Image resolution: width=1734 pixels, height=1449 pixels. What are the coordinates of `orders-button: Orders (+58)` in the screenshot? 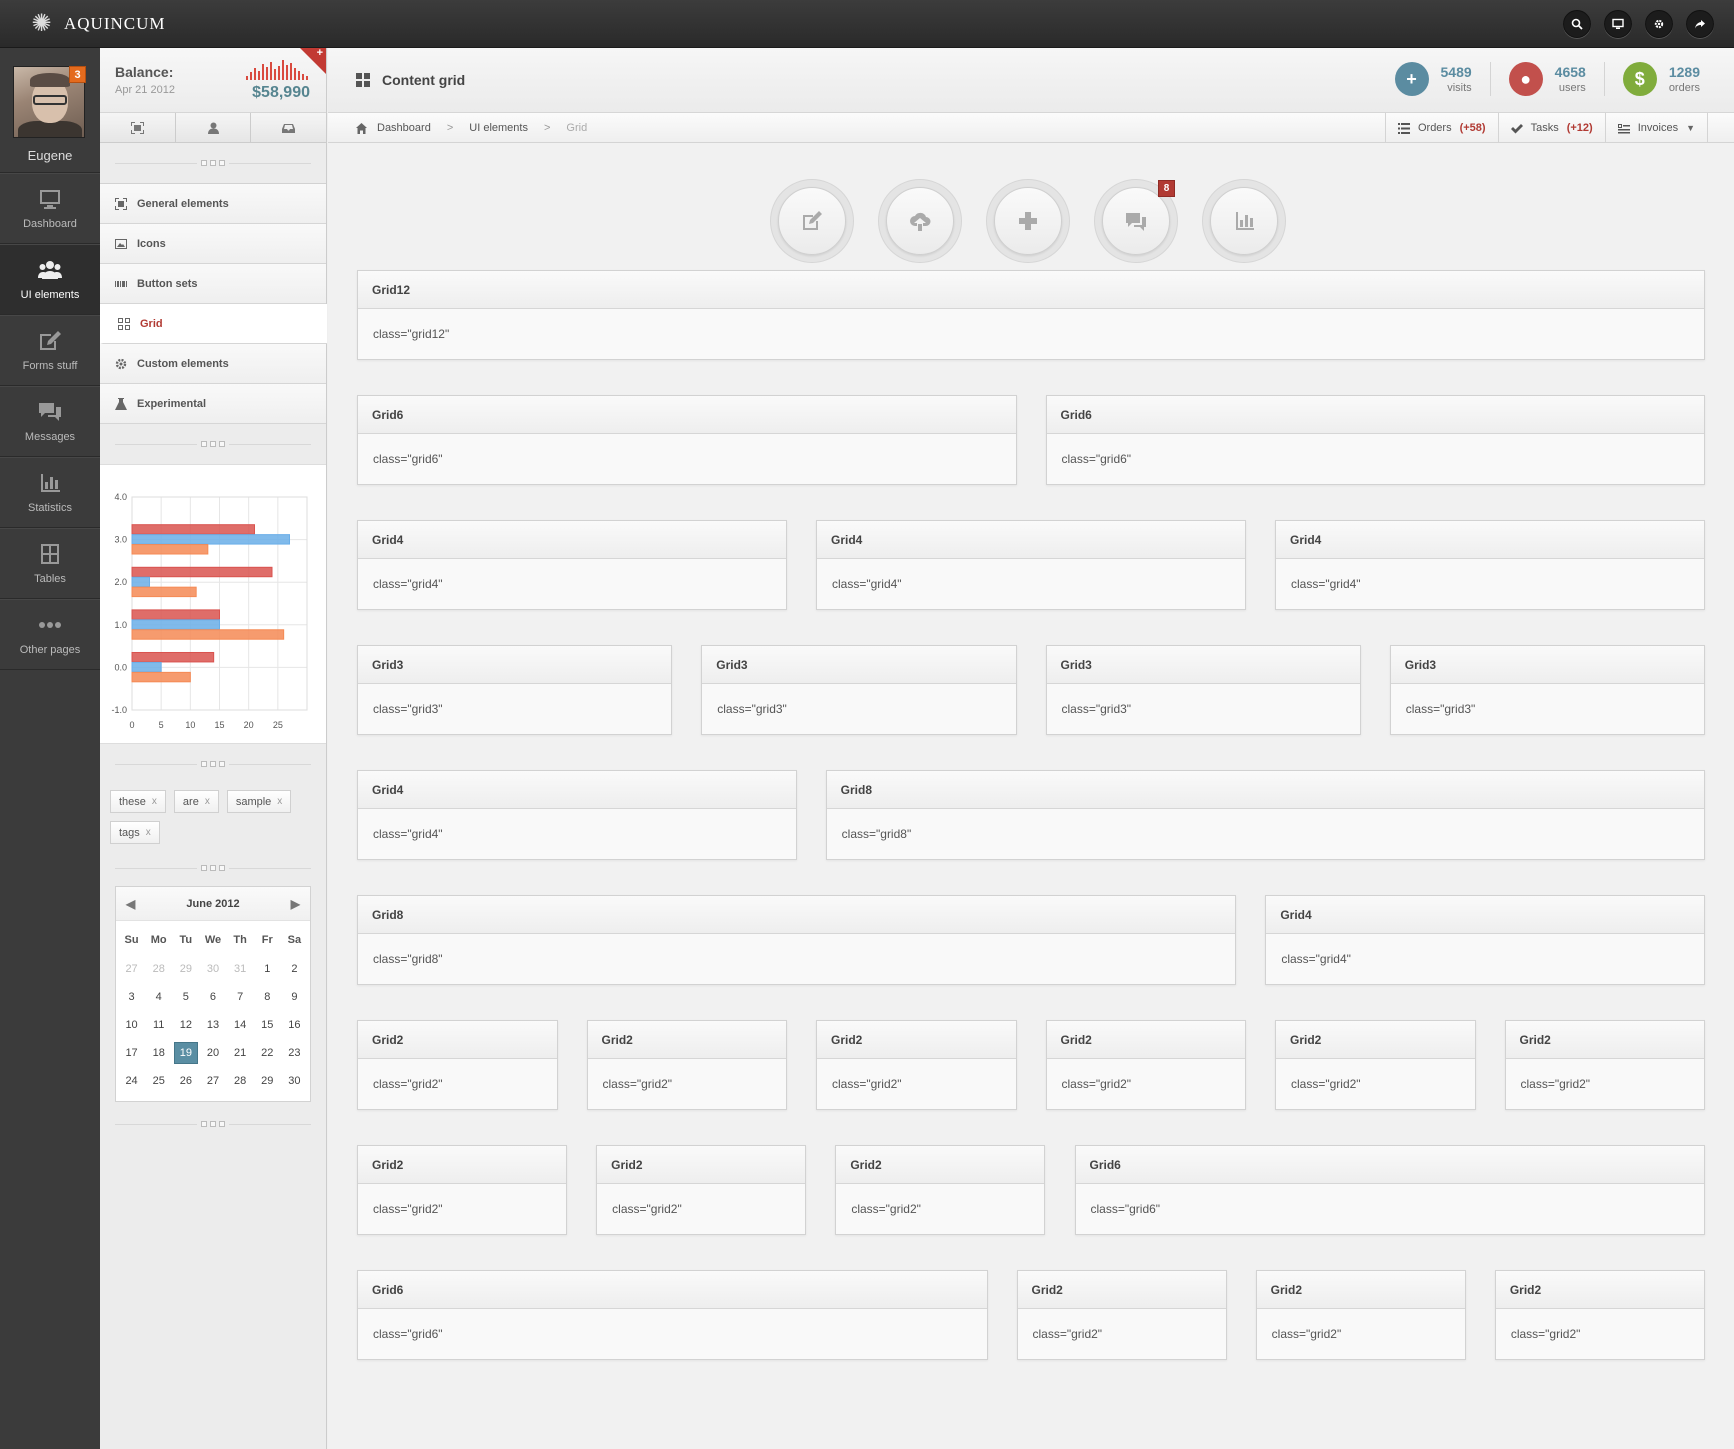 It's located at (1441, 128).